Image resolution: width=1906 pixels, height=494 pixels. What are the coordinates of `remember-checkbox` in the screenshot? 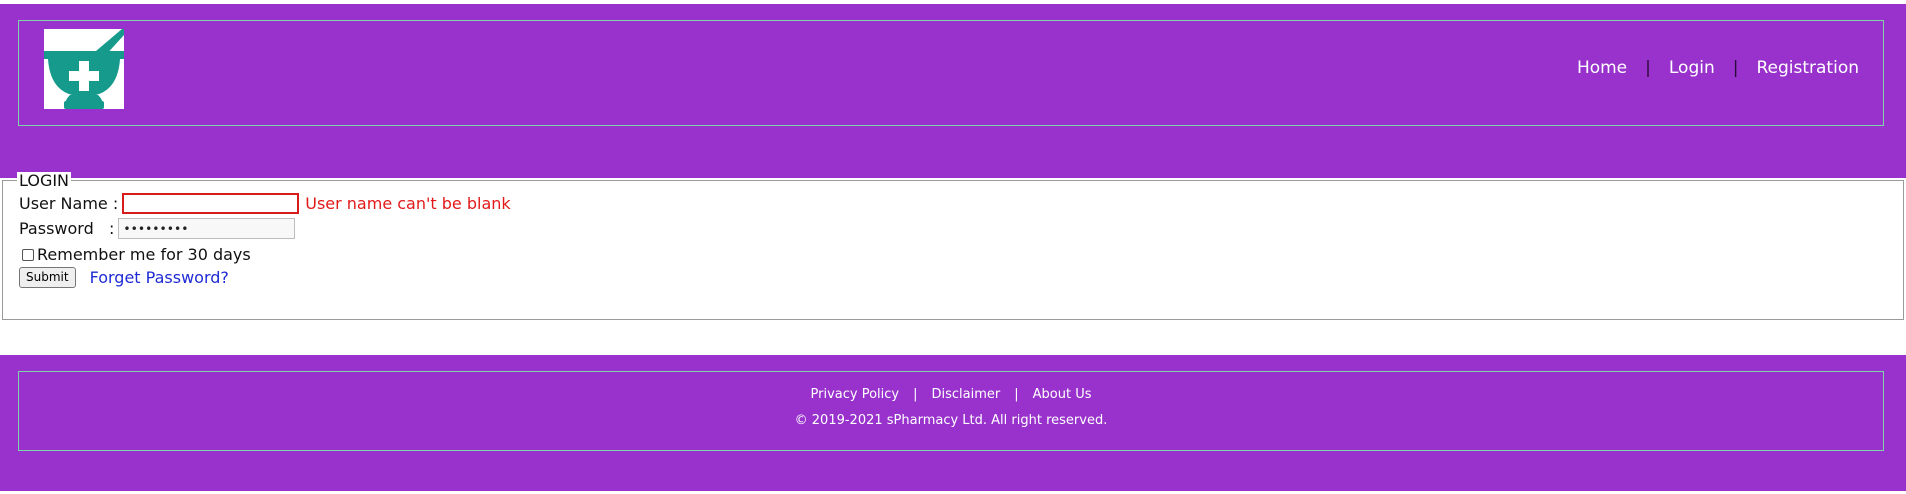 It's located at (28, 254).